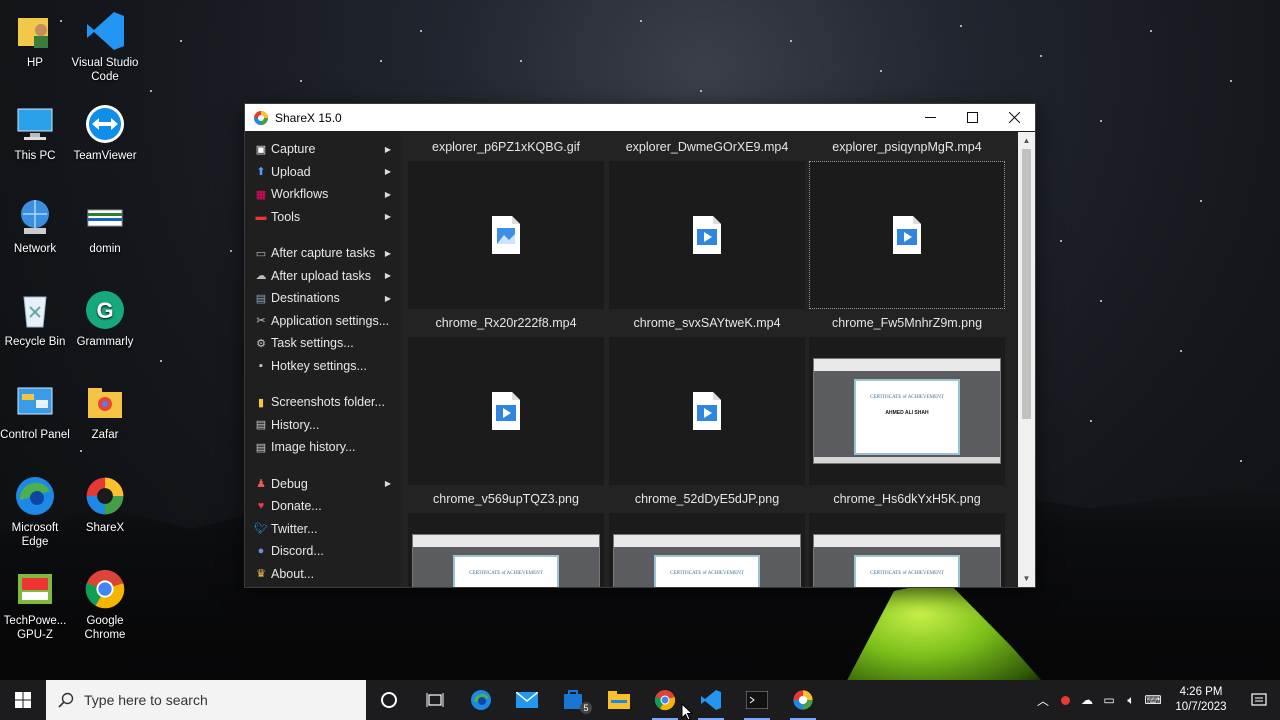 This screenshot has width=1280, height=720. I want to click on desktop-icon-grammarly: G Grammarly, so click(105, 319).